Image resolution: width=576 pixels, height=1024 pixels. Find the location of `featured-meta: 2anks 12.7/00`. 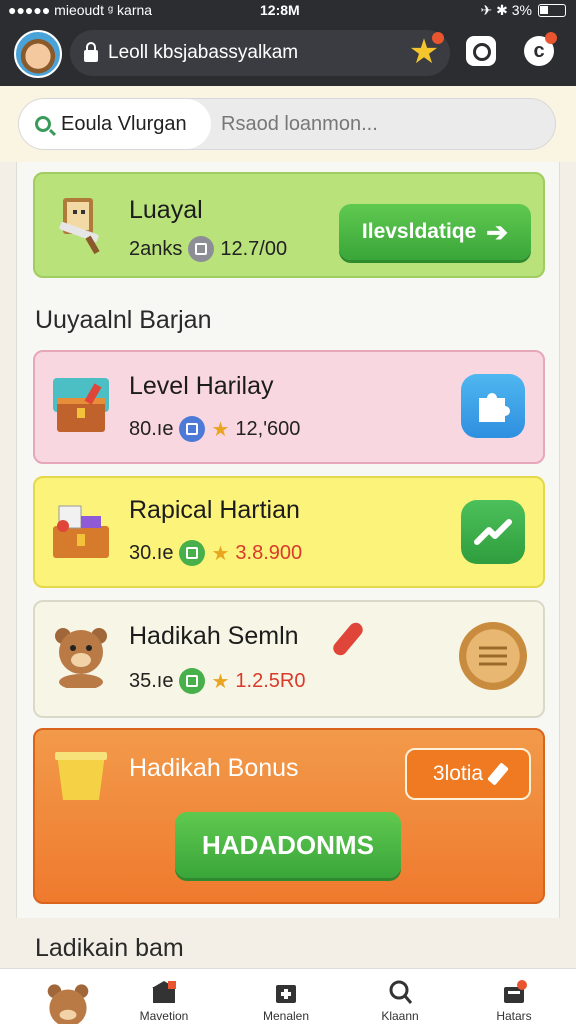

featured-meta: 2anks 12.7/00 is located at coordinates (208, 249).